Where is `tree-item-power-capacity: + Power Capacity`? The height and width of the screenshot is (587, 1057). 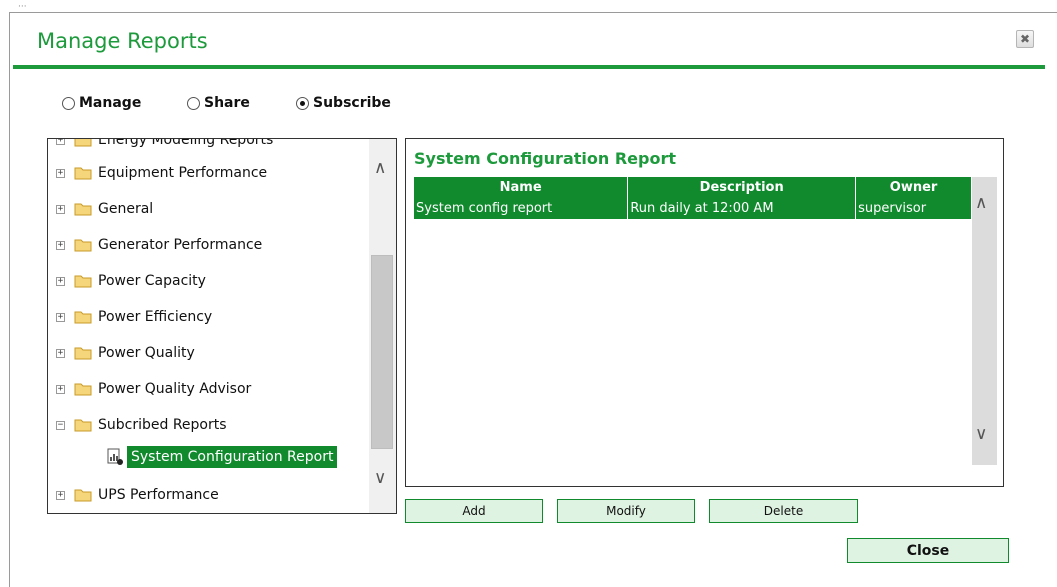 tree-item-power-capacity: + Power Capacity is located at coordinates (127, 281).